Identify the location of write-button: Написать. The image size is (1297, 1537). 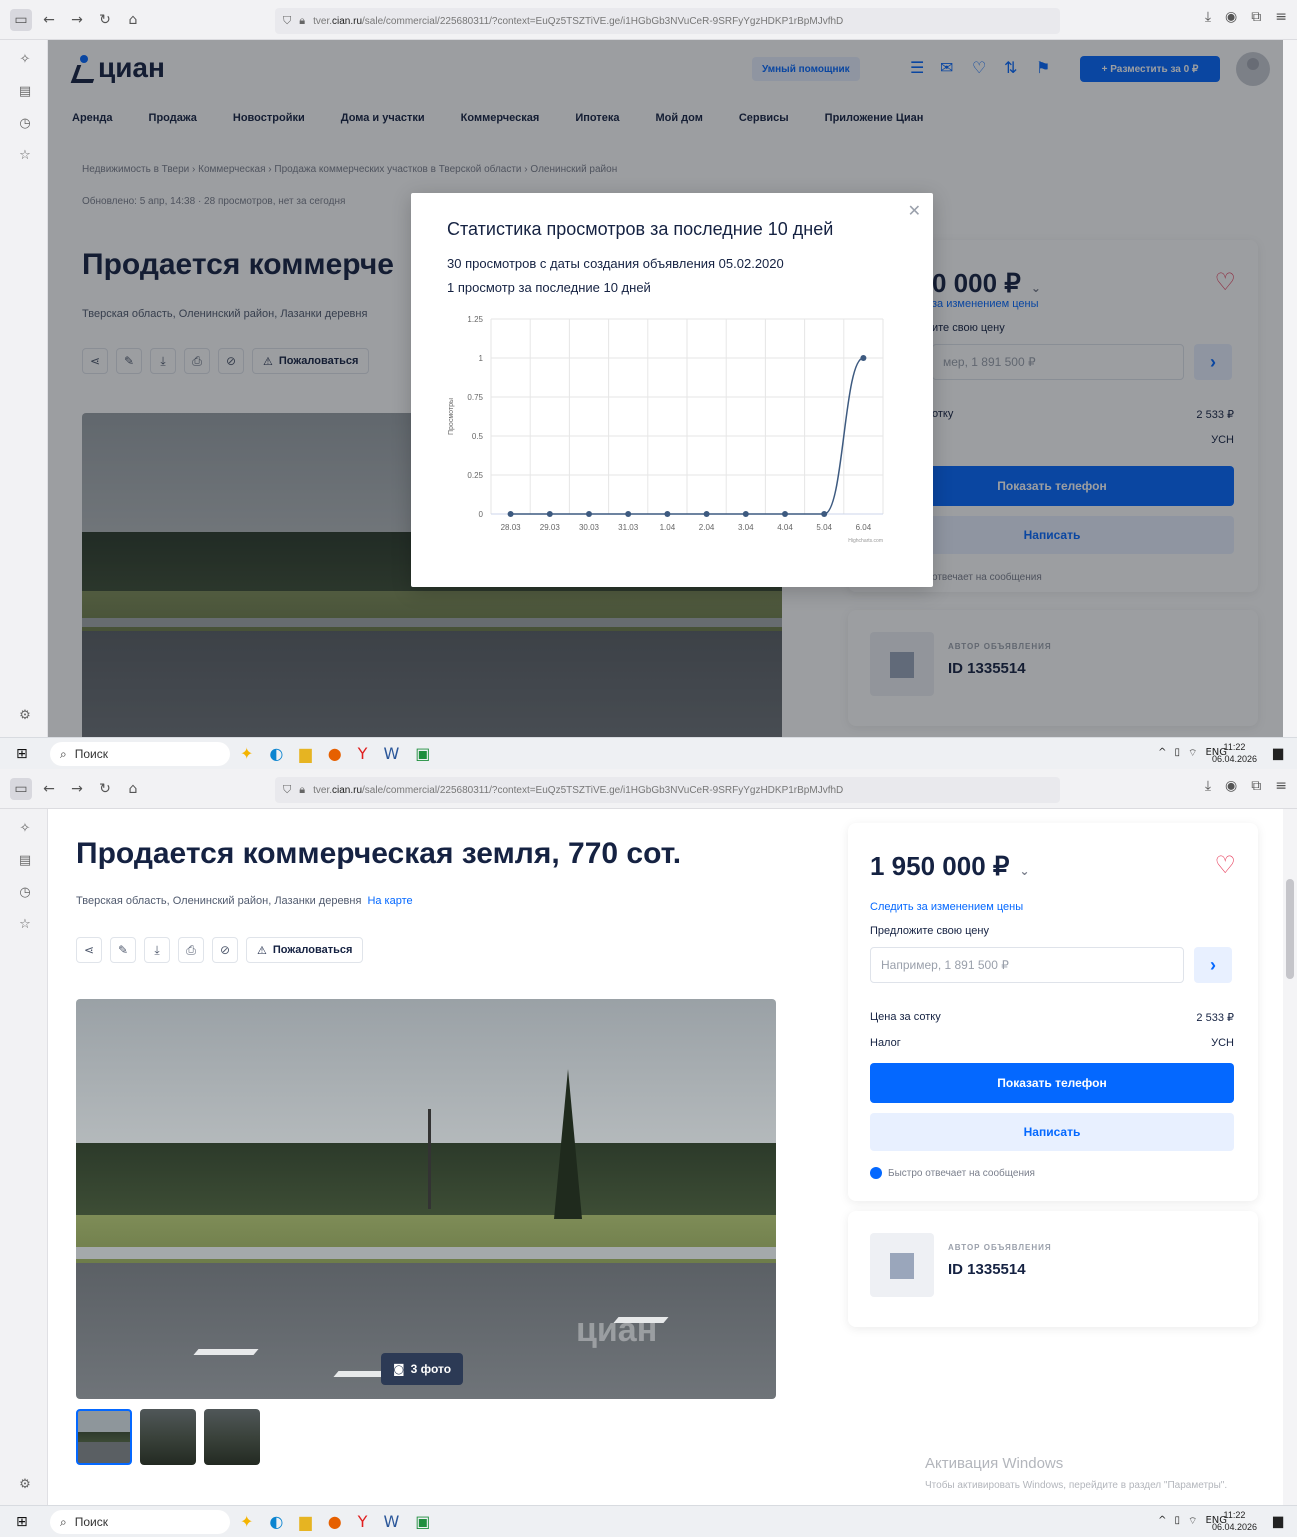
(1052, 1132).